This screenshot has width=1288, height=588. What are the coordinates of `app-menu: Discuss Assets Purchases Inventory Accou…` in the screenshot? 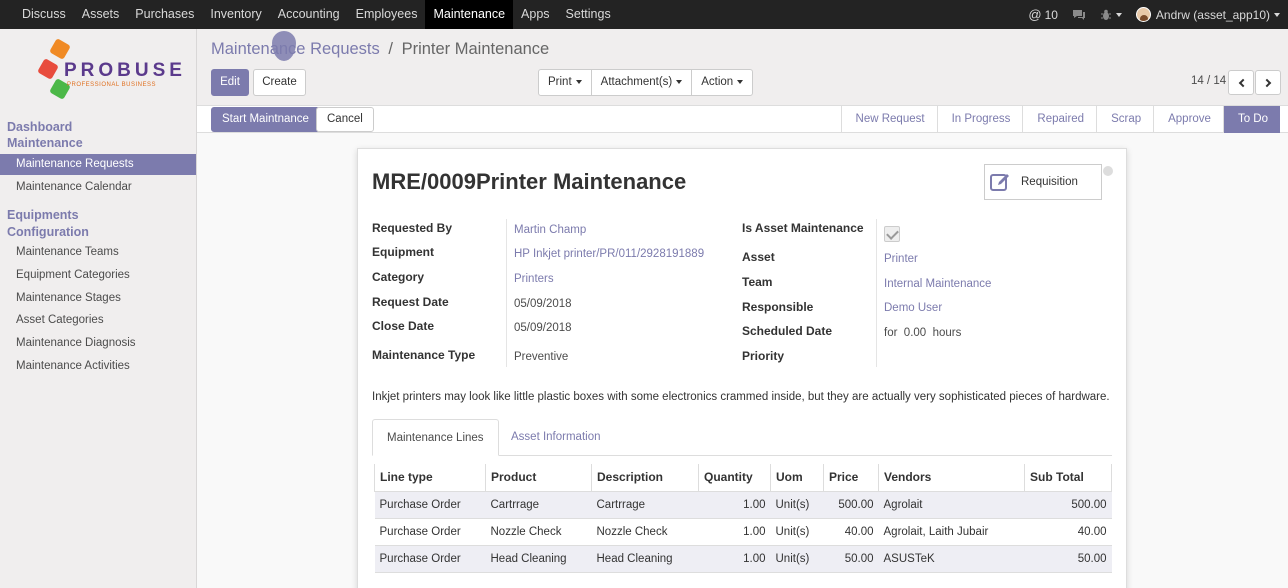 It's located at (316, 14).